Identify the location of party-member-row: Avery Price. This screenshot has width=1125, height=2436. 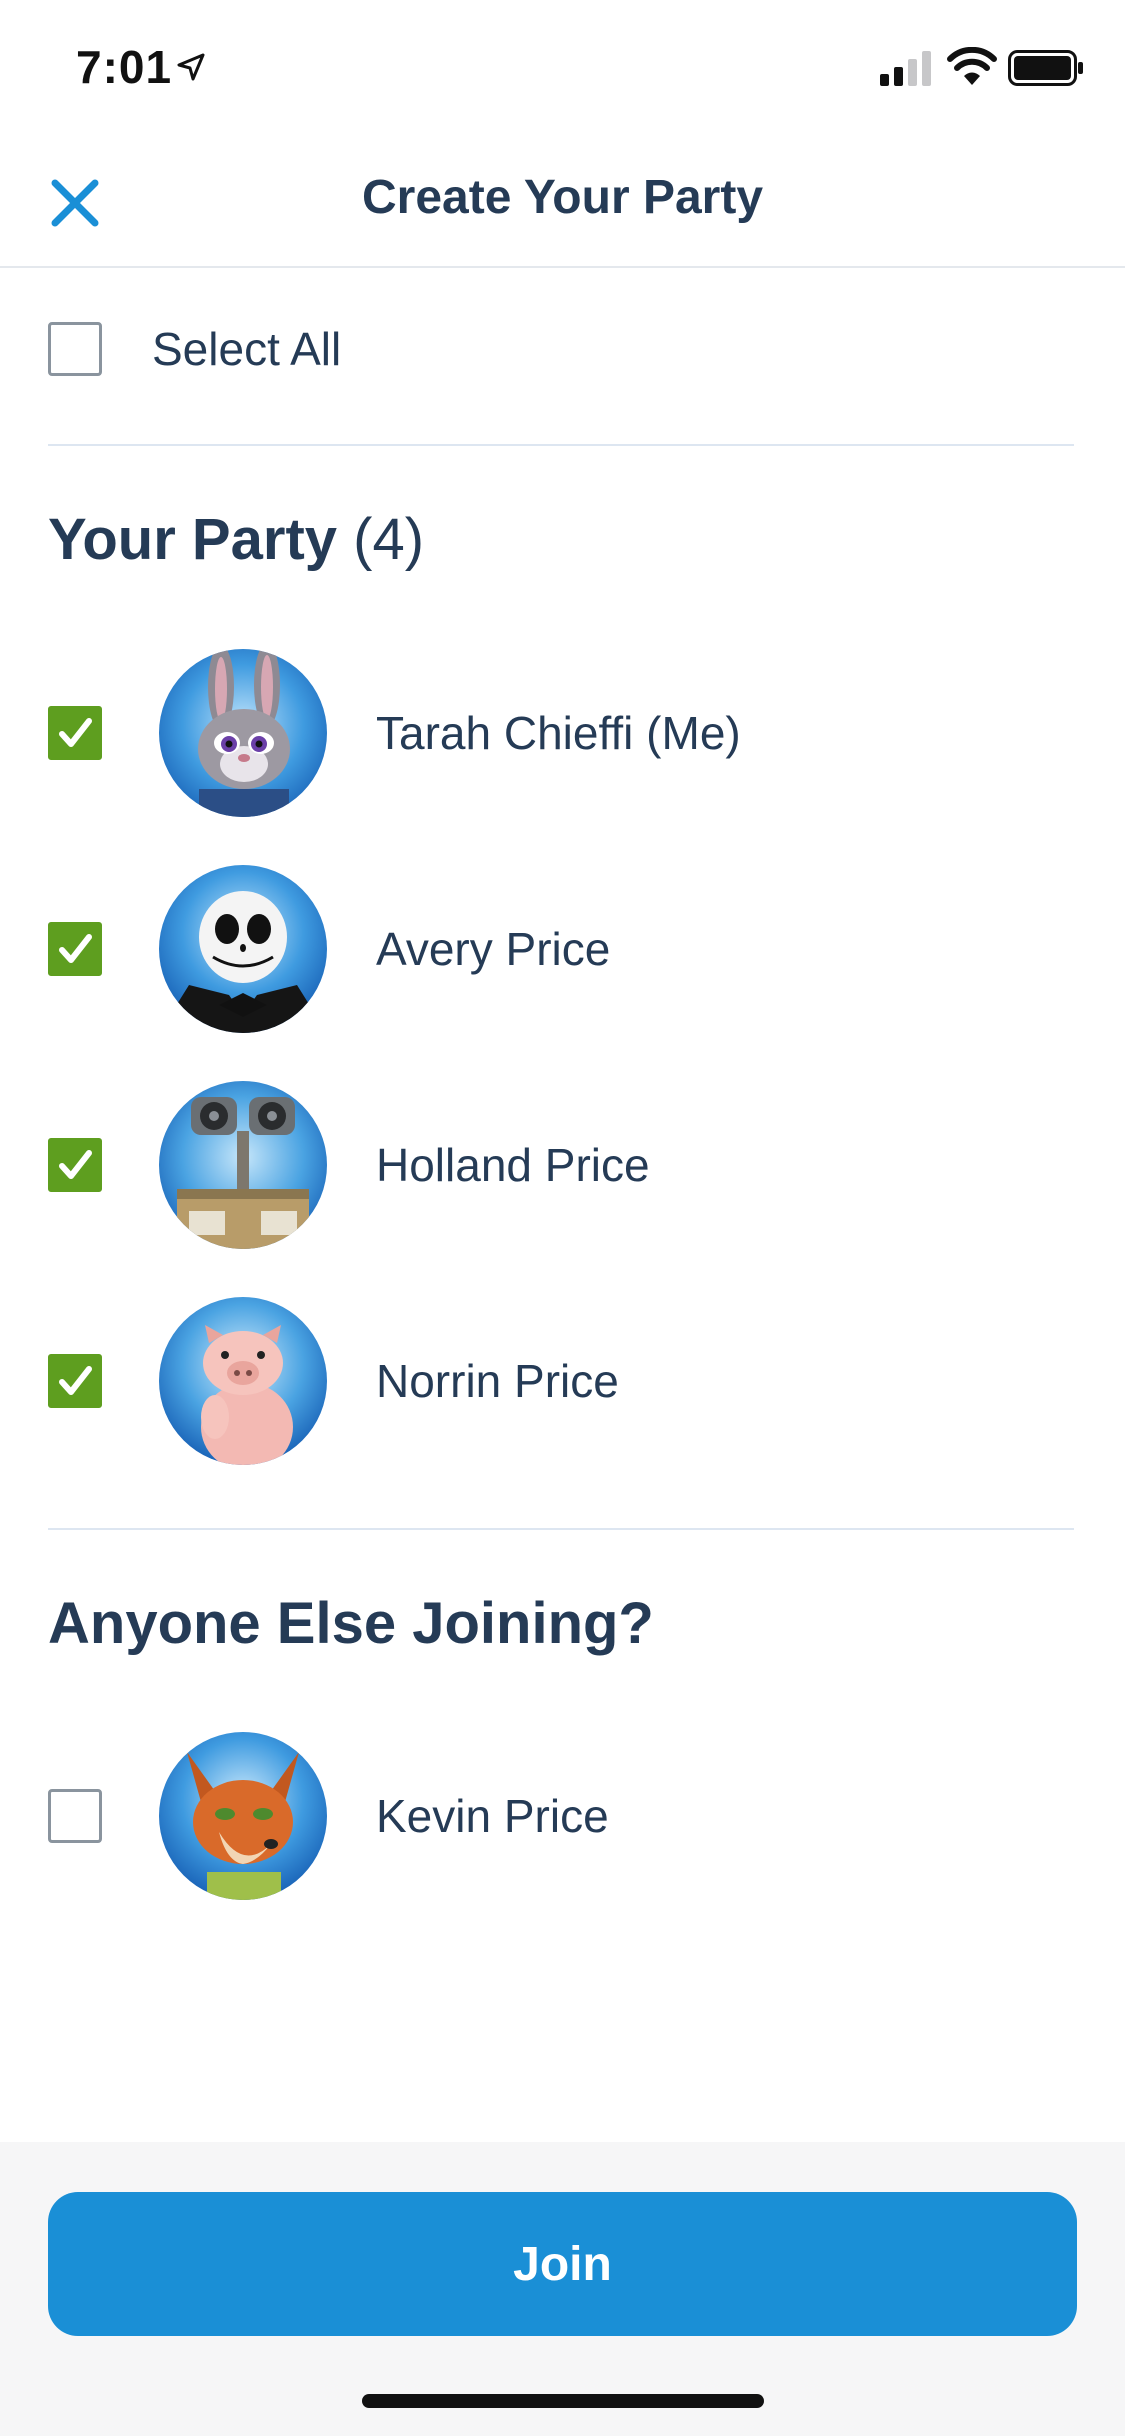
(563, 949).